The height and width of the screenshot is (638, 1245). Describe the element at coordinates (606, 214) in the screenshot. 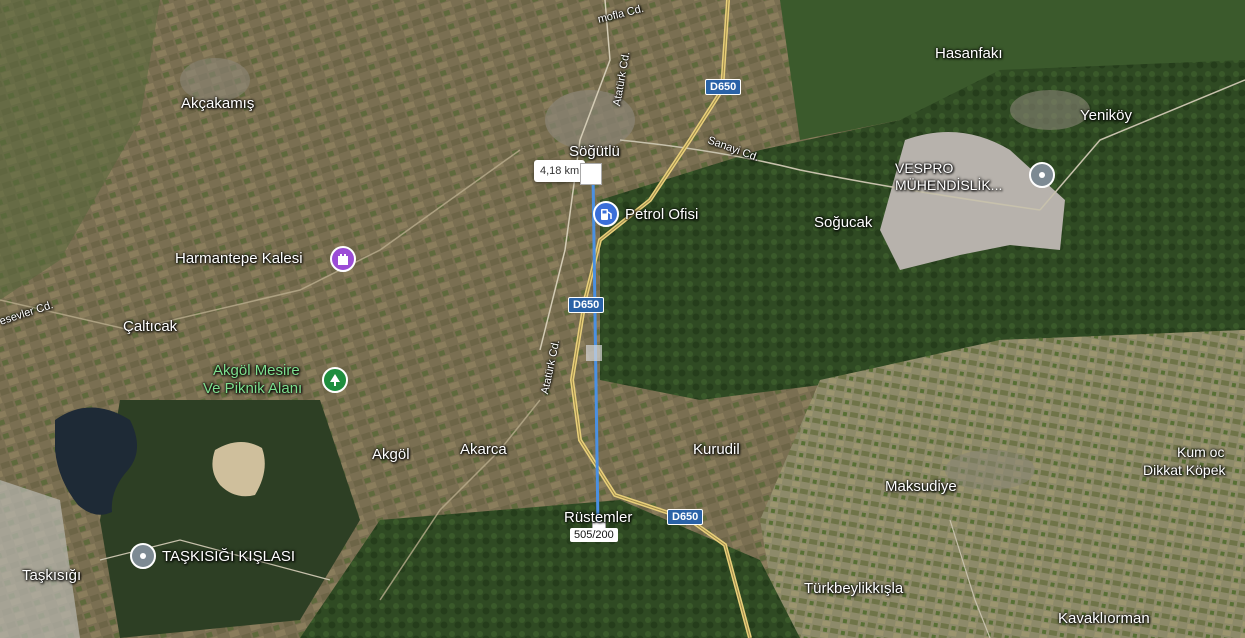

I see `fuel-pump-icon` at that location.